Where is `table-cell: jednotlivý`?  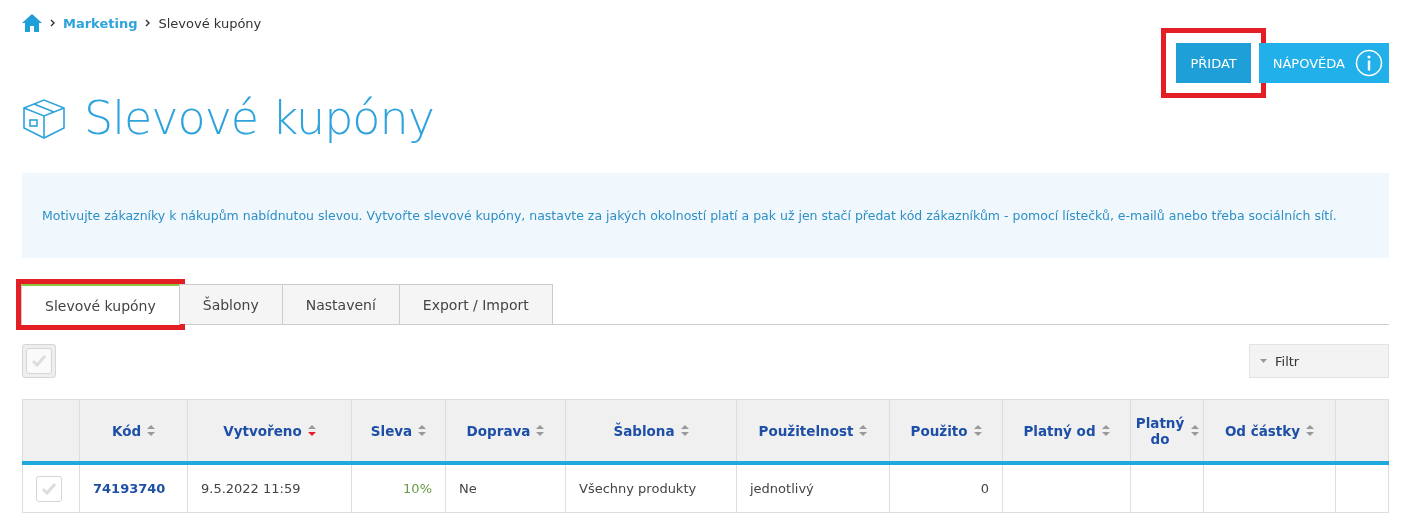 table-cell: jednotlivý is located at coordinates (782, 488).